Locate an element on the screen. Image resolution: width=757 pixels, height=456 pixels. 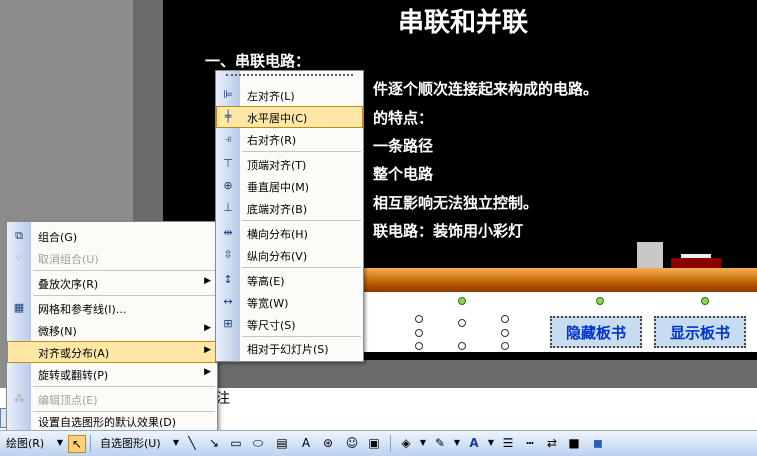
distribute-vertical-icon: ⇳ is located at coordinates (228, 254).